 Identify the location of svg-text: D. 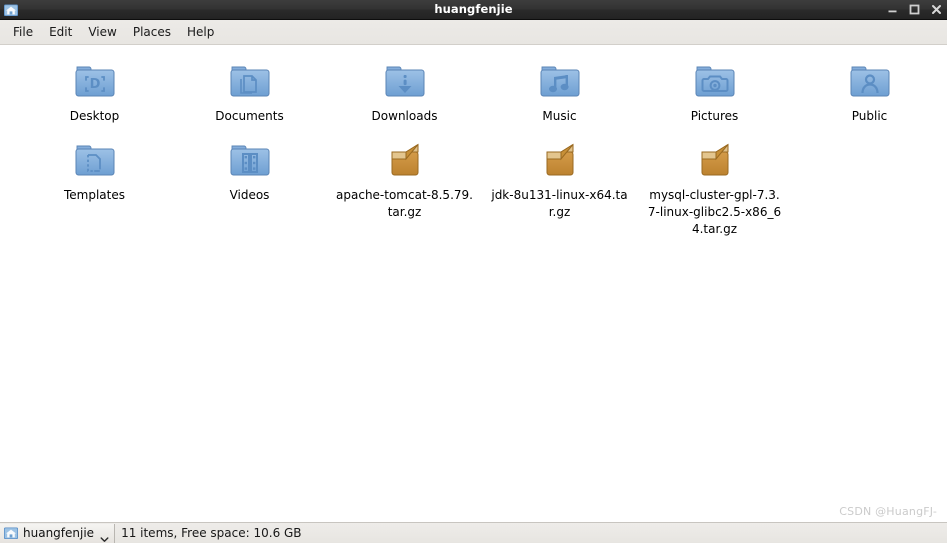
(94, 84).